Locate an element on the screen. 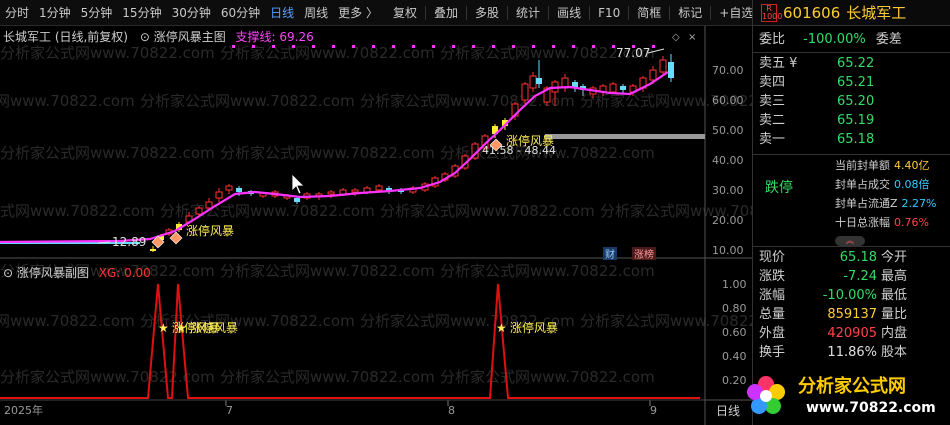 Image resolution: width=950 pixels, height=425 pixels. tab-period-7: 周线 is located at coordinates (316, 13).